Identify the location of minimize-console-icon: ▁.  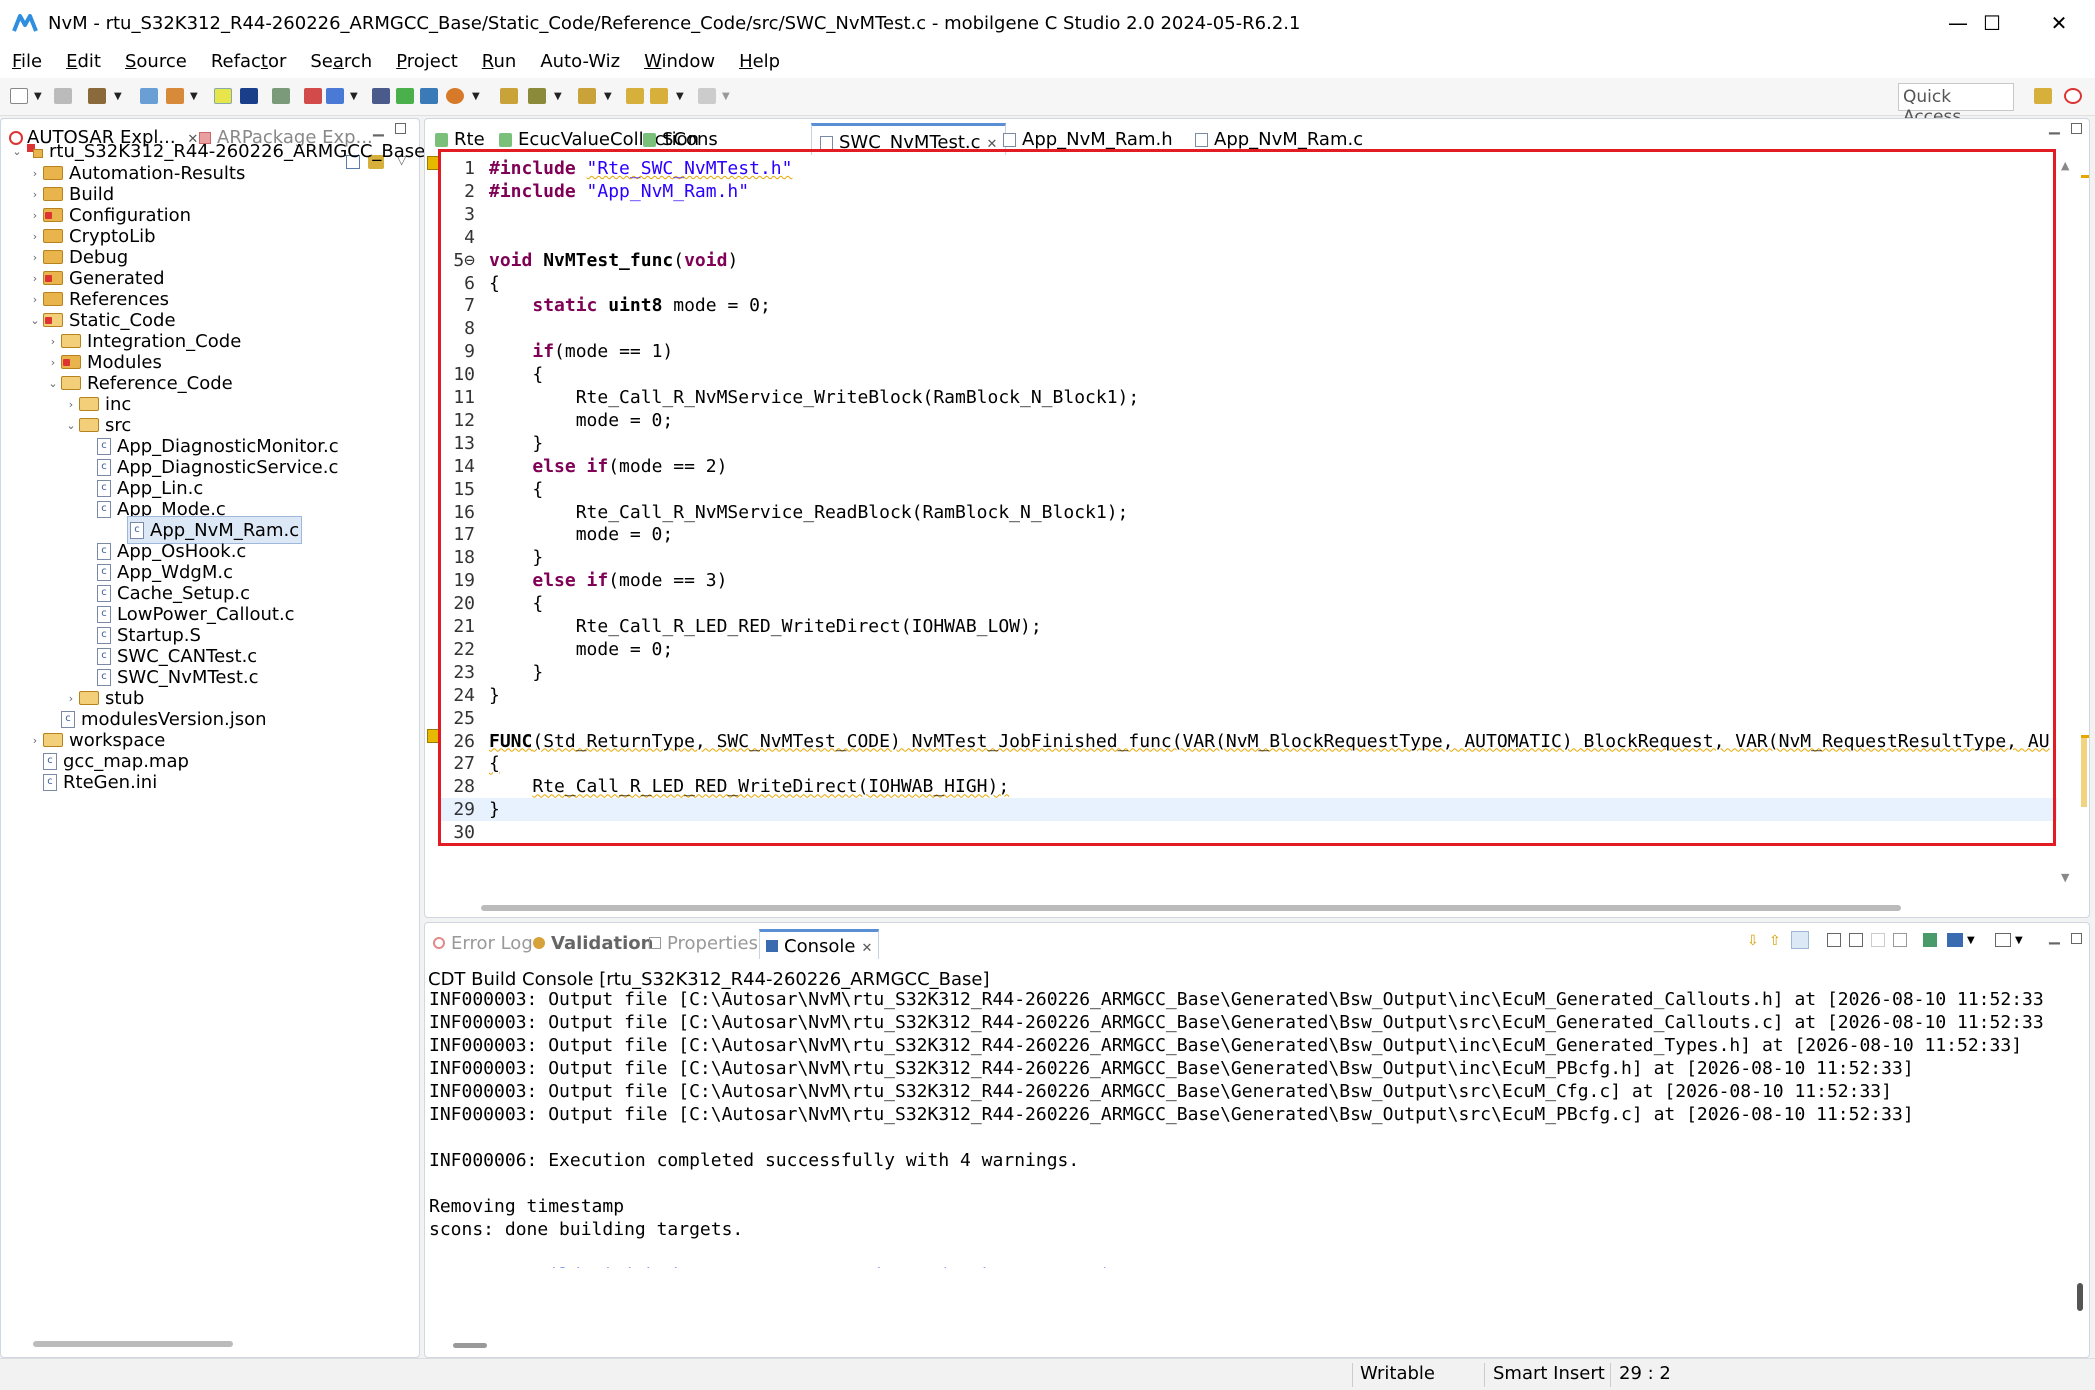
(2054, 937).